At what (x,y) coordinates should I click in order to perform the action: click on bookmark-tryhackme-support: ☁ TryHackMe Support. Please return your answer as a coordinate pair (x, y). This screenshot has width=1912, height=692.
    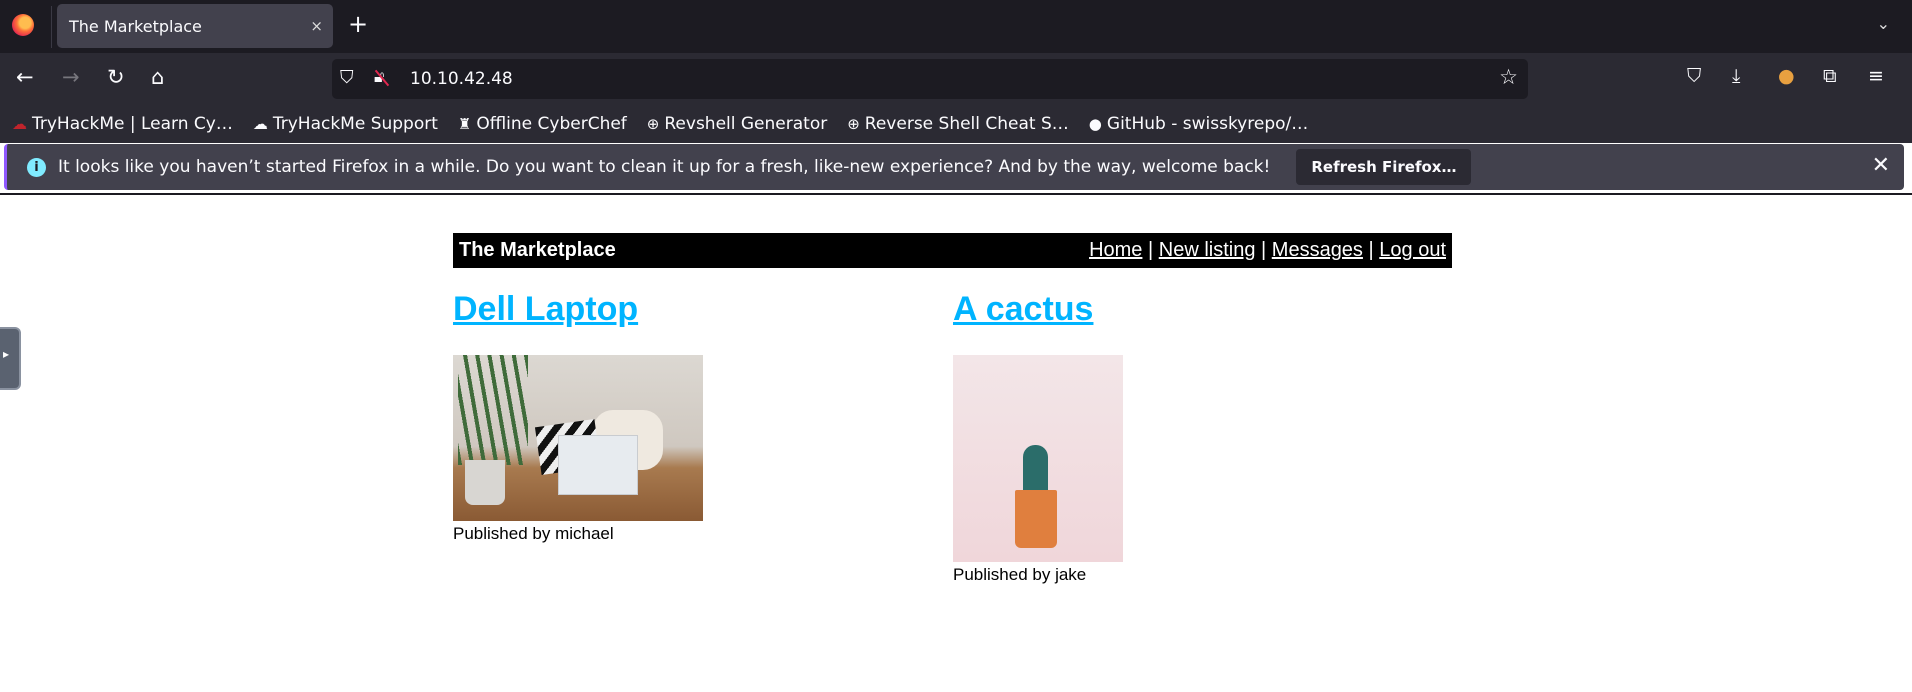
    Looking at the image, I should click on (345, 124).